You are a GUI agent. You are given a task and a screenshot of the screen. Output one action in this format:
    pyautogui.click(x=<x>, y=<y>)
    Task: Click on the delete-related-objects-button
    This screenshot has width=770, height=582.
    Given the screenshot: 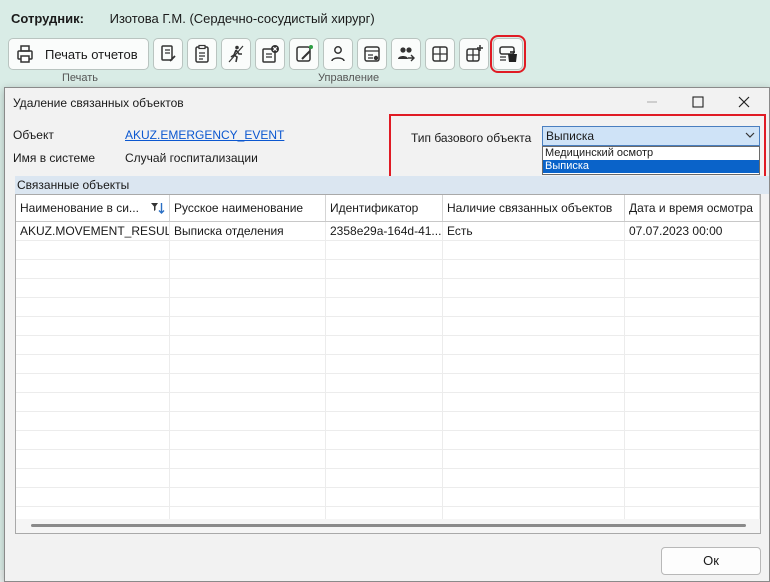 What is the action you would take?
    pyautogui.click(x=507, y=54)
    